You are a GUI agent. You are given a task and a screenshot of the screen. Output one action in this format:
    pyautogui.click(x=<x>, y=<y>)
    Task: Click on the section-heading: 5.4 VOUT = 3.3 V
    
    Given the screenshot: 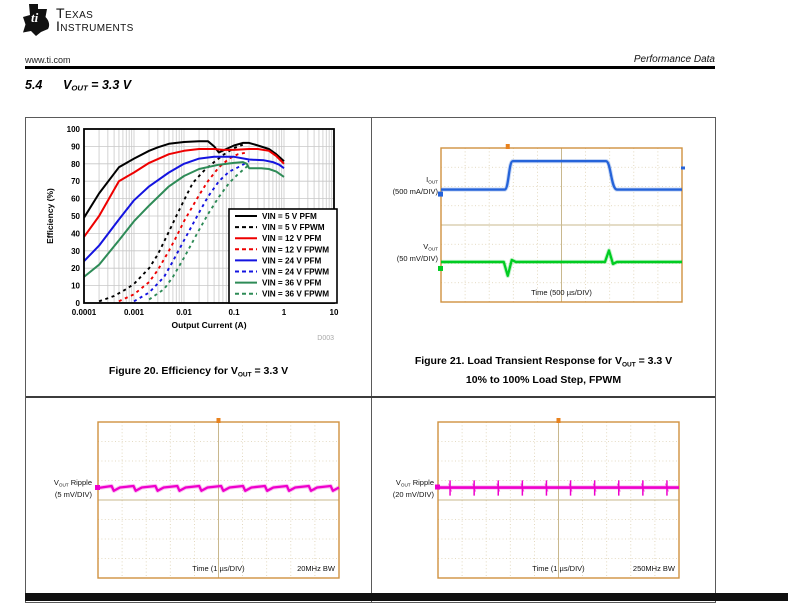 What is the action you would take?
    pyautogui.click(x=78, y=85)
    